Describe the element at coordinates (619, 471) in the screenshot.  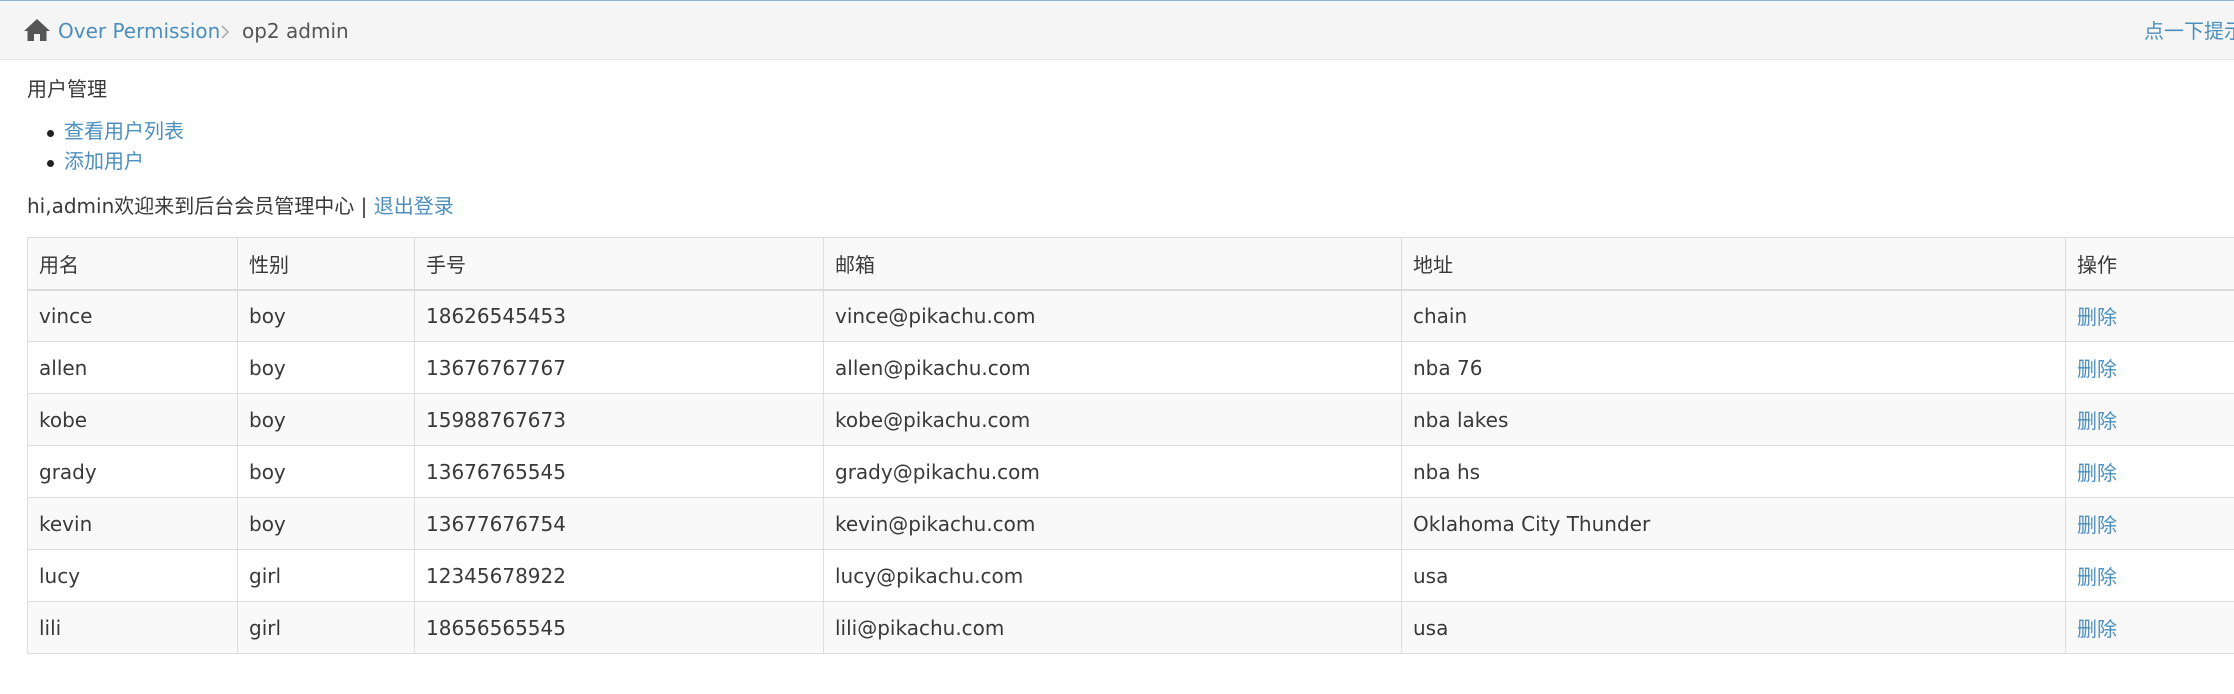
I see `cell-phone: 13676765545` at that location.